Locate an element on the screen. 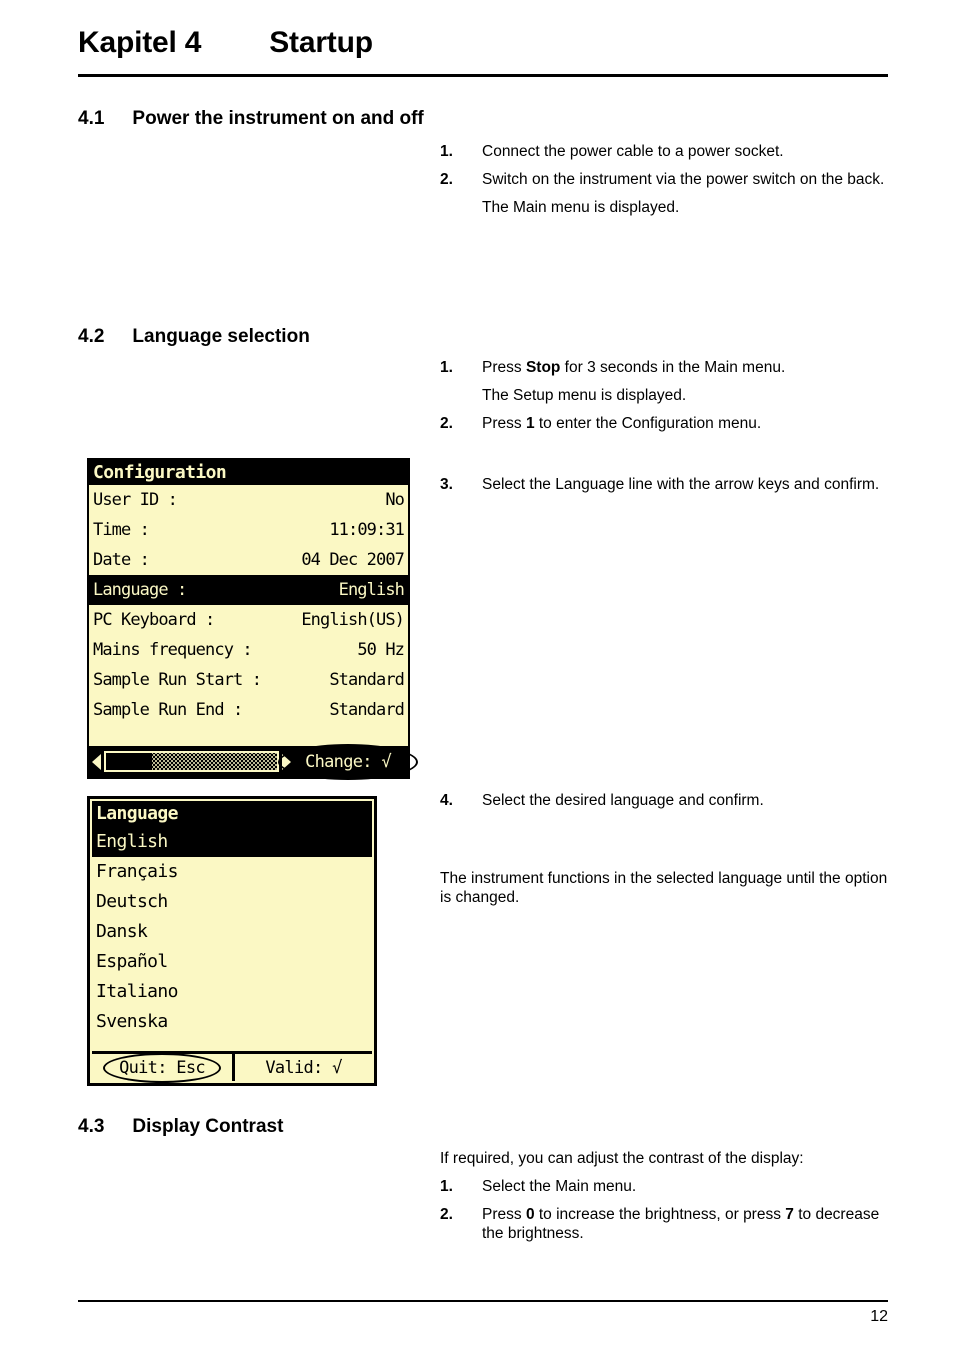 This screenshot has width=954, height=1352. header-rule is located at coordinates (483, 75).